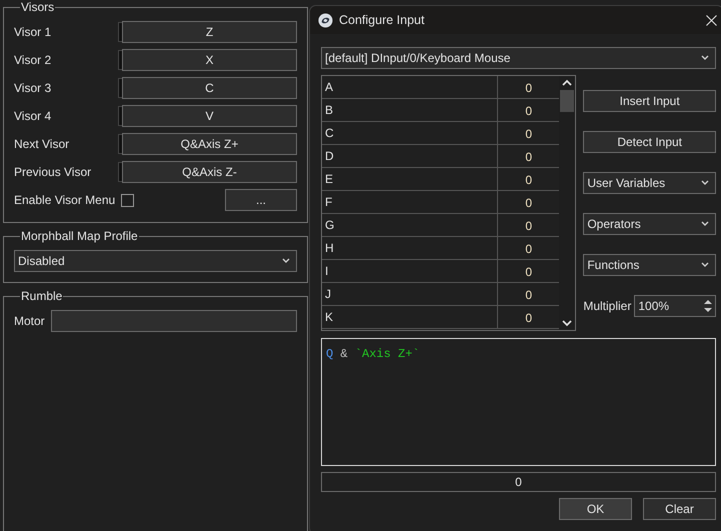 Image resolution: width=721 pixels, height=531 pixels. I want to click on input-name-cell: J, so click(410, 294).